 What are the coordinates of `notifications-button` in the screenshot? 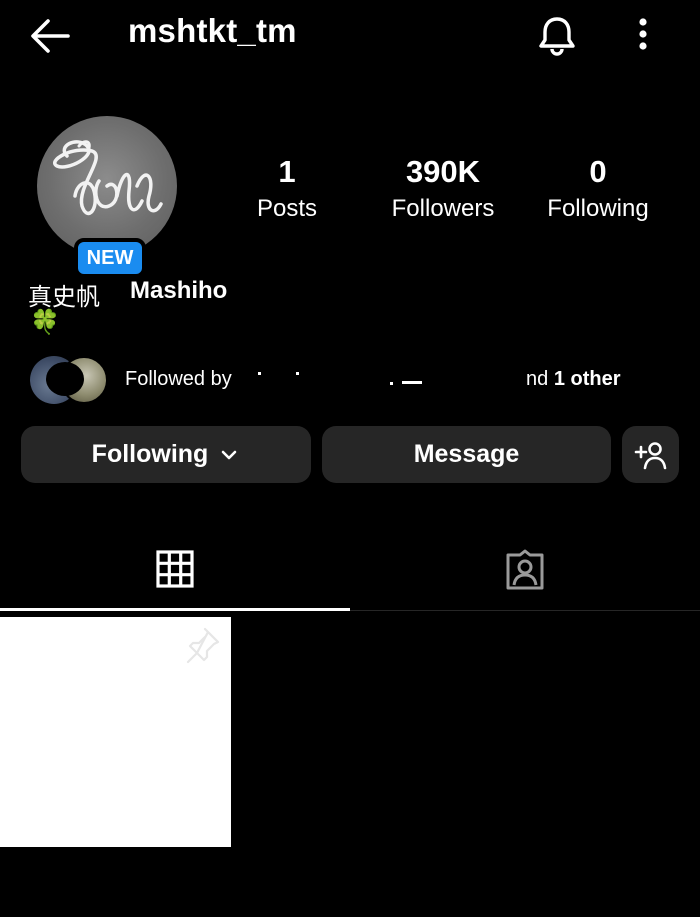 It's located at (557, 35).